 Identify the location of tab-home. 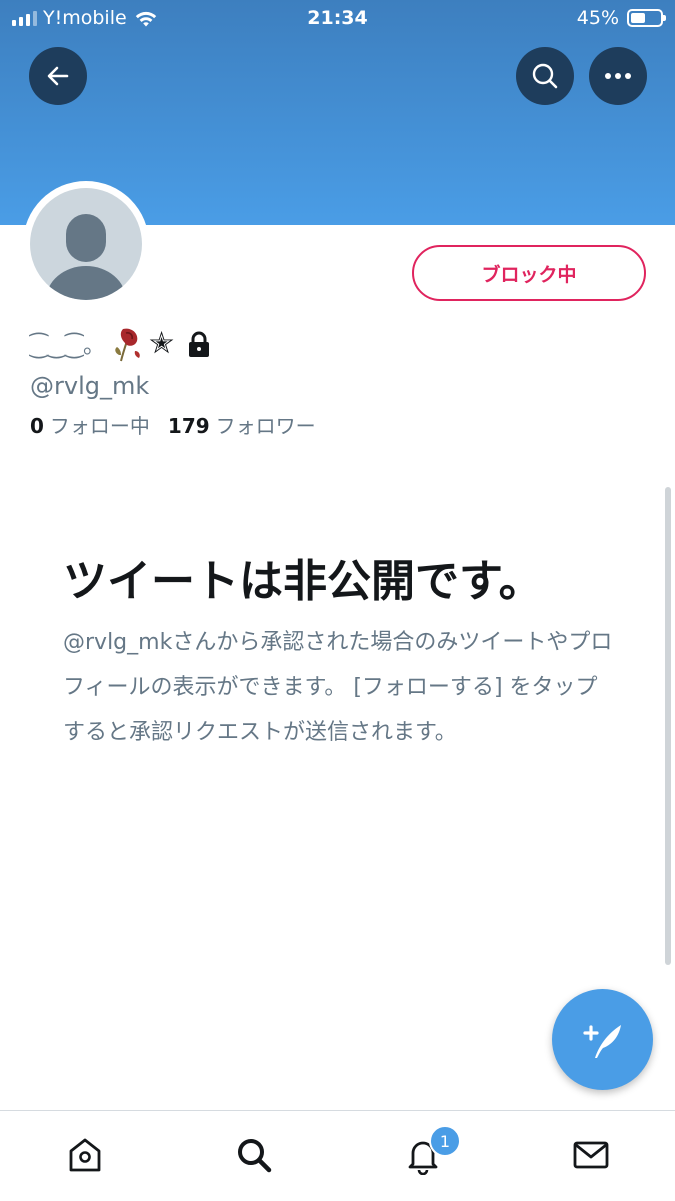
(85, 1155).